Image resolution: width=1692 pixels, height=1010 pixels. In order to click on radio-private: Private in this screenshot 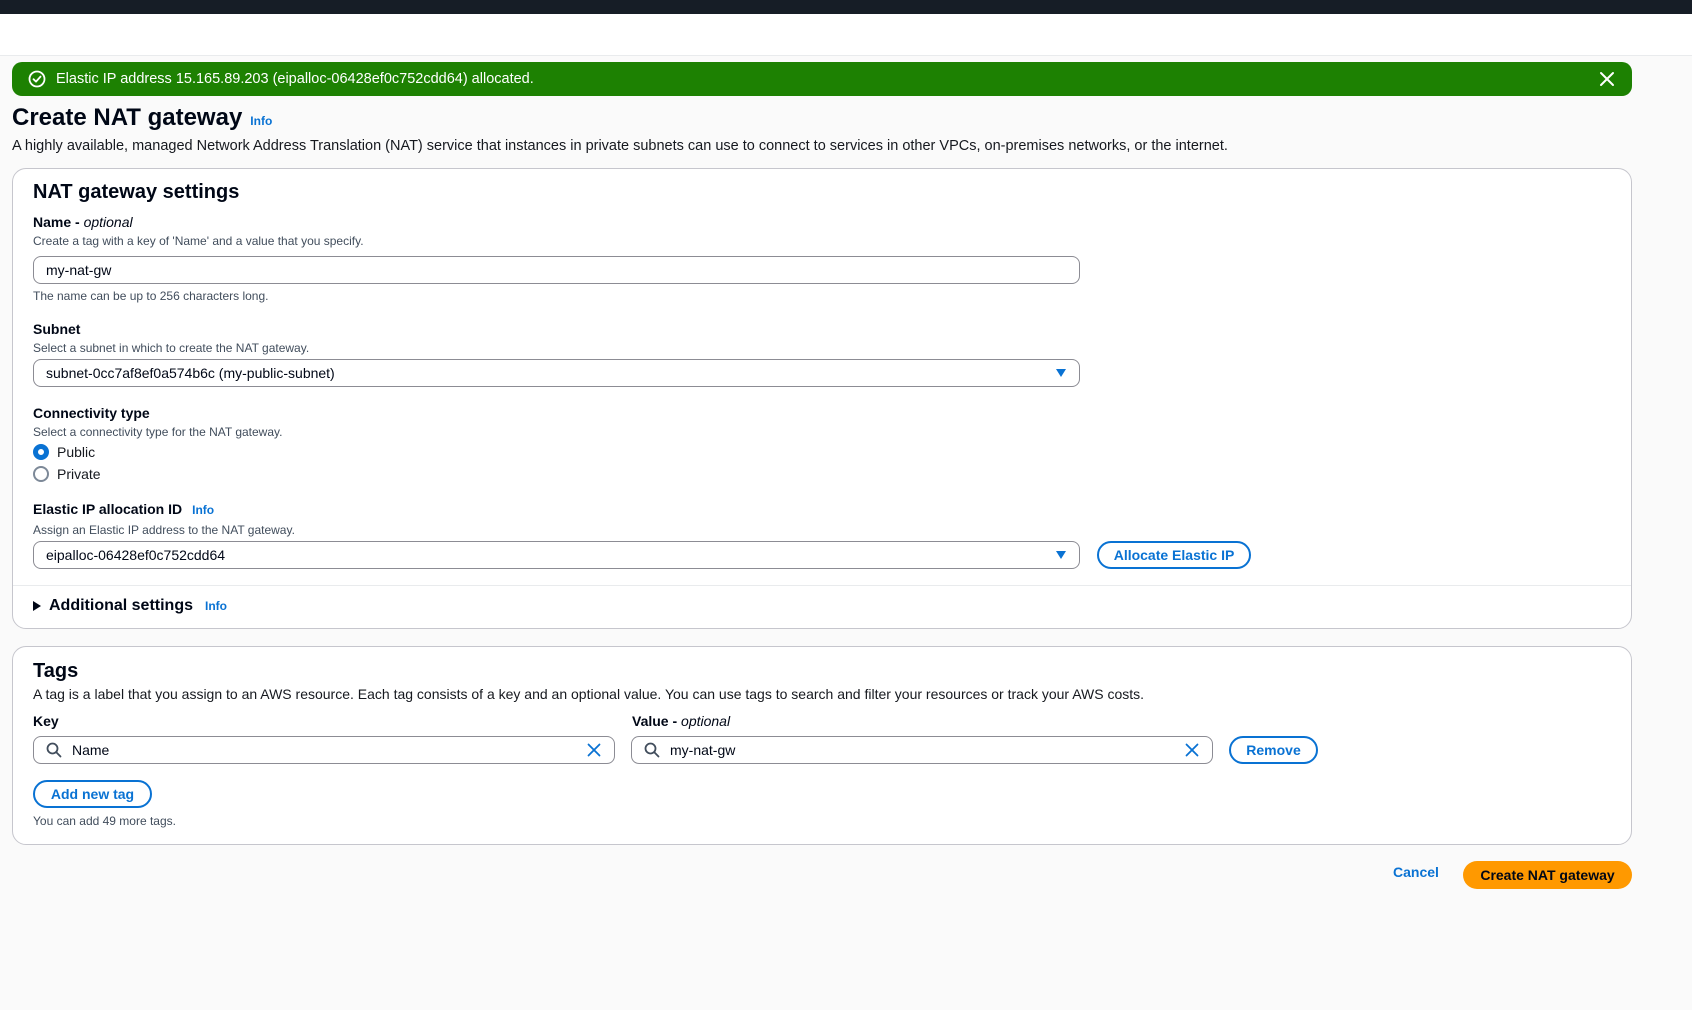, I will do `click(67, 474)`.